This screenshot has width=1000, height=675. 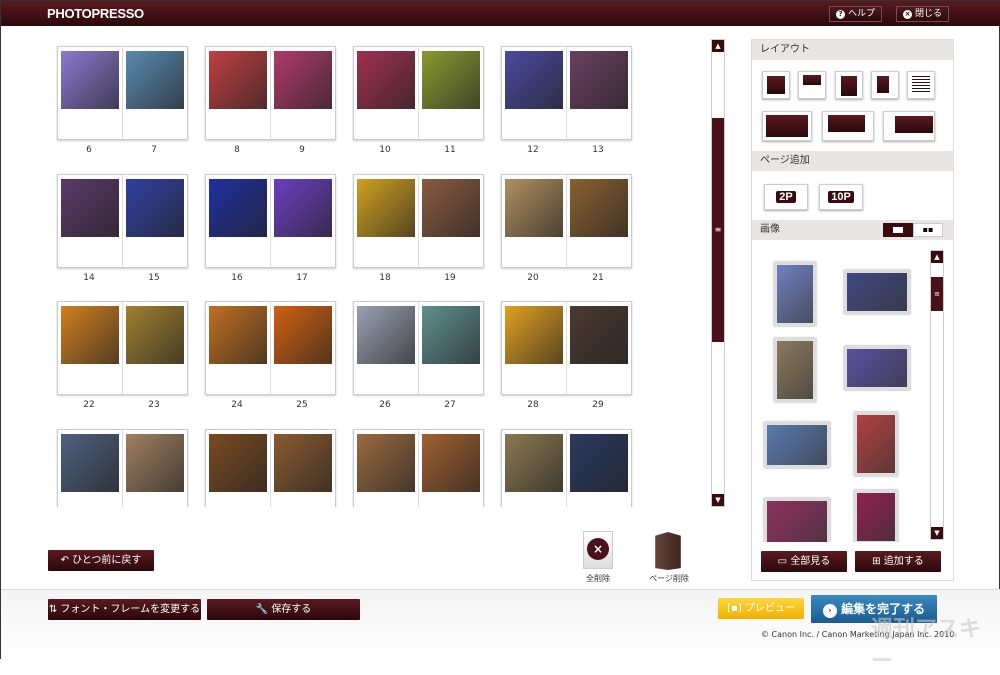 I want to click on add-10p-button: 10P, so click(x=841, y=197).